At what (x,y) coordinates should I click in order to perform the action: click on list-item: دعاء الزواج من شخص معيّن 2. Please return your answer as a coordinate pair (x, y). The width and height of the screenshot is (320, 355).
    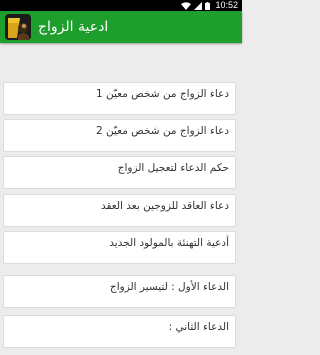
    Looking at the image, I should click on (119, 135).